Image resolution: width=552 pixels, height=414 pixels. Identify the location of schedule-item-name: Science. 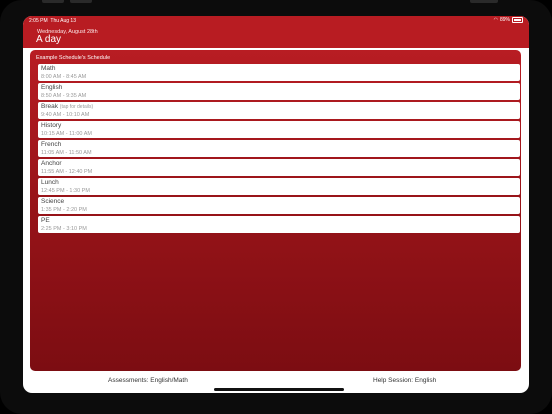
(53, 201).